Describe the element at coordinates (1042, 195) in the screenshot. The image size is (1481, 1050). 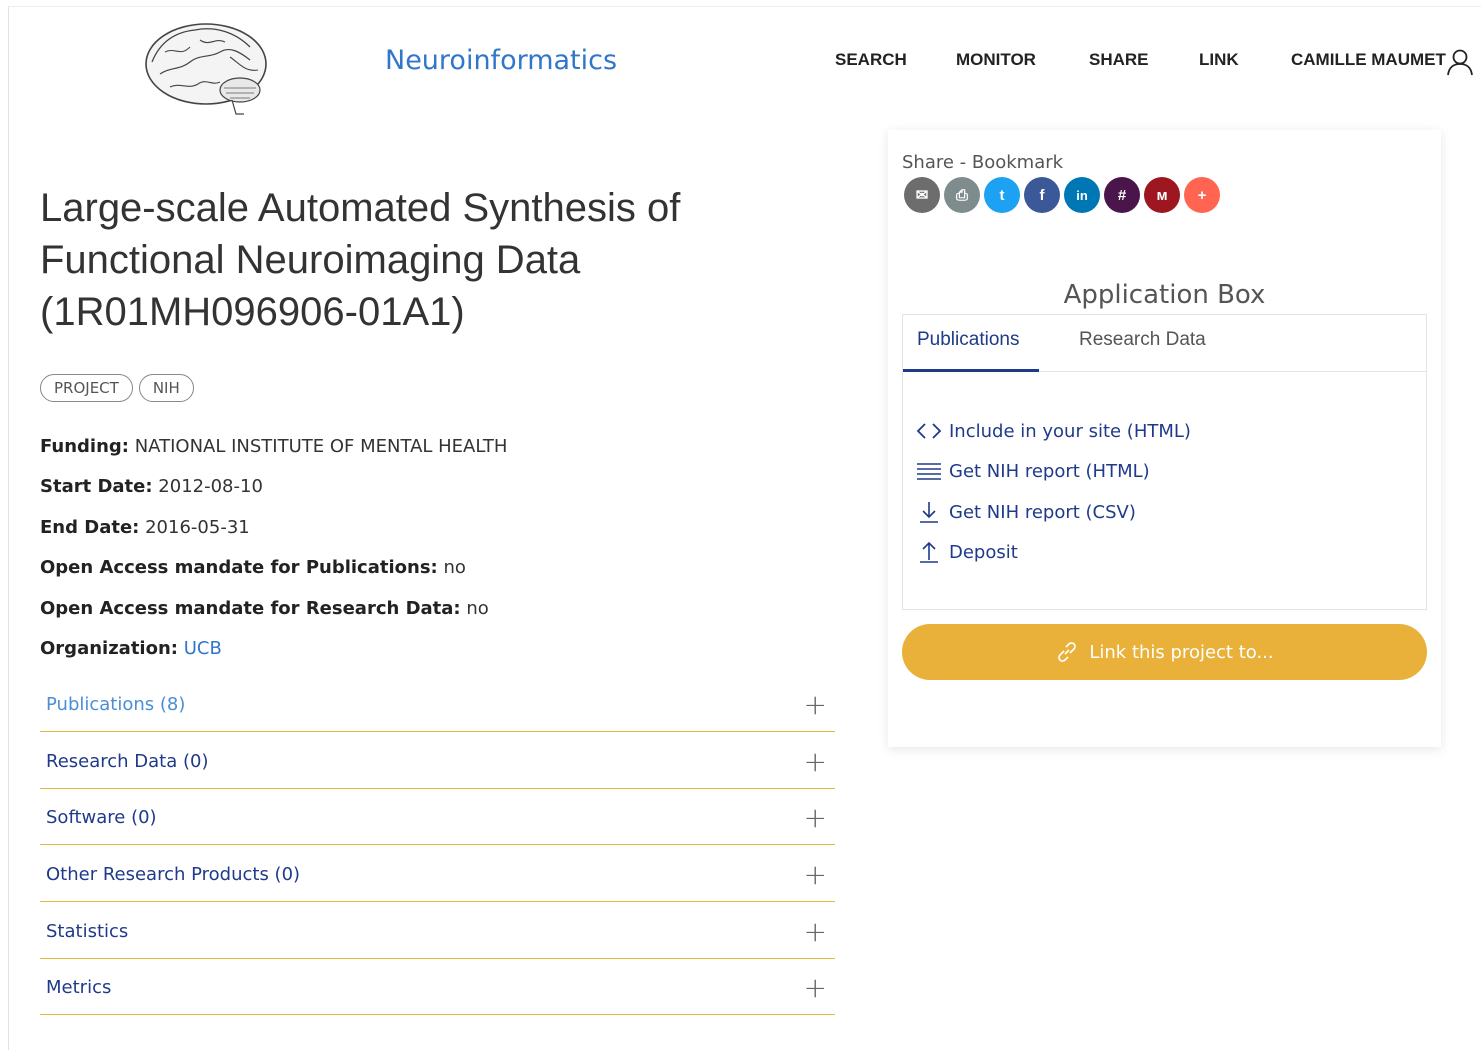
I see `facebook-icon: f` at that location.